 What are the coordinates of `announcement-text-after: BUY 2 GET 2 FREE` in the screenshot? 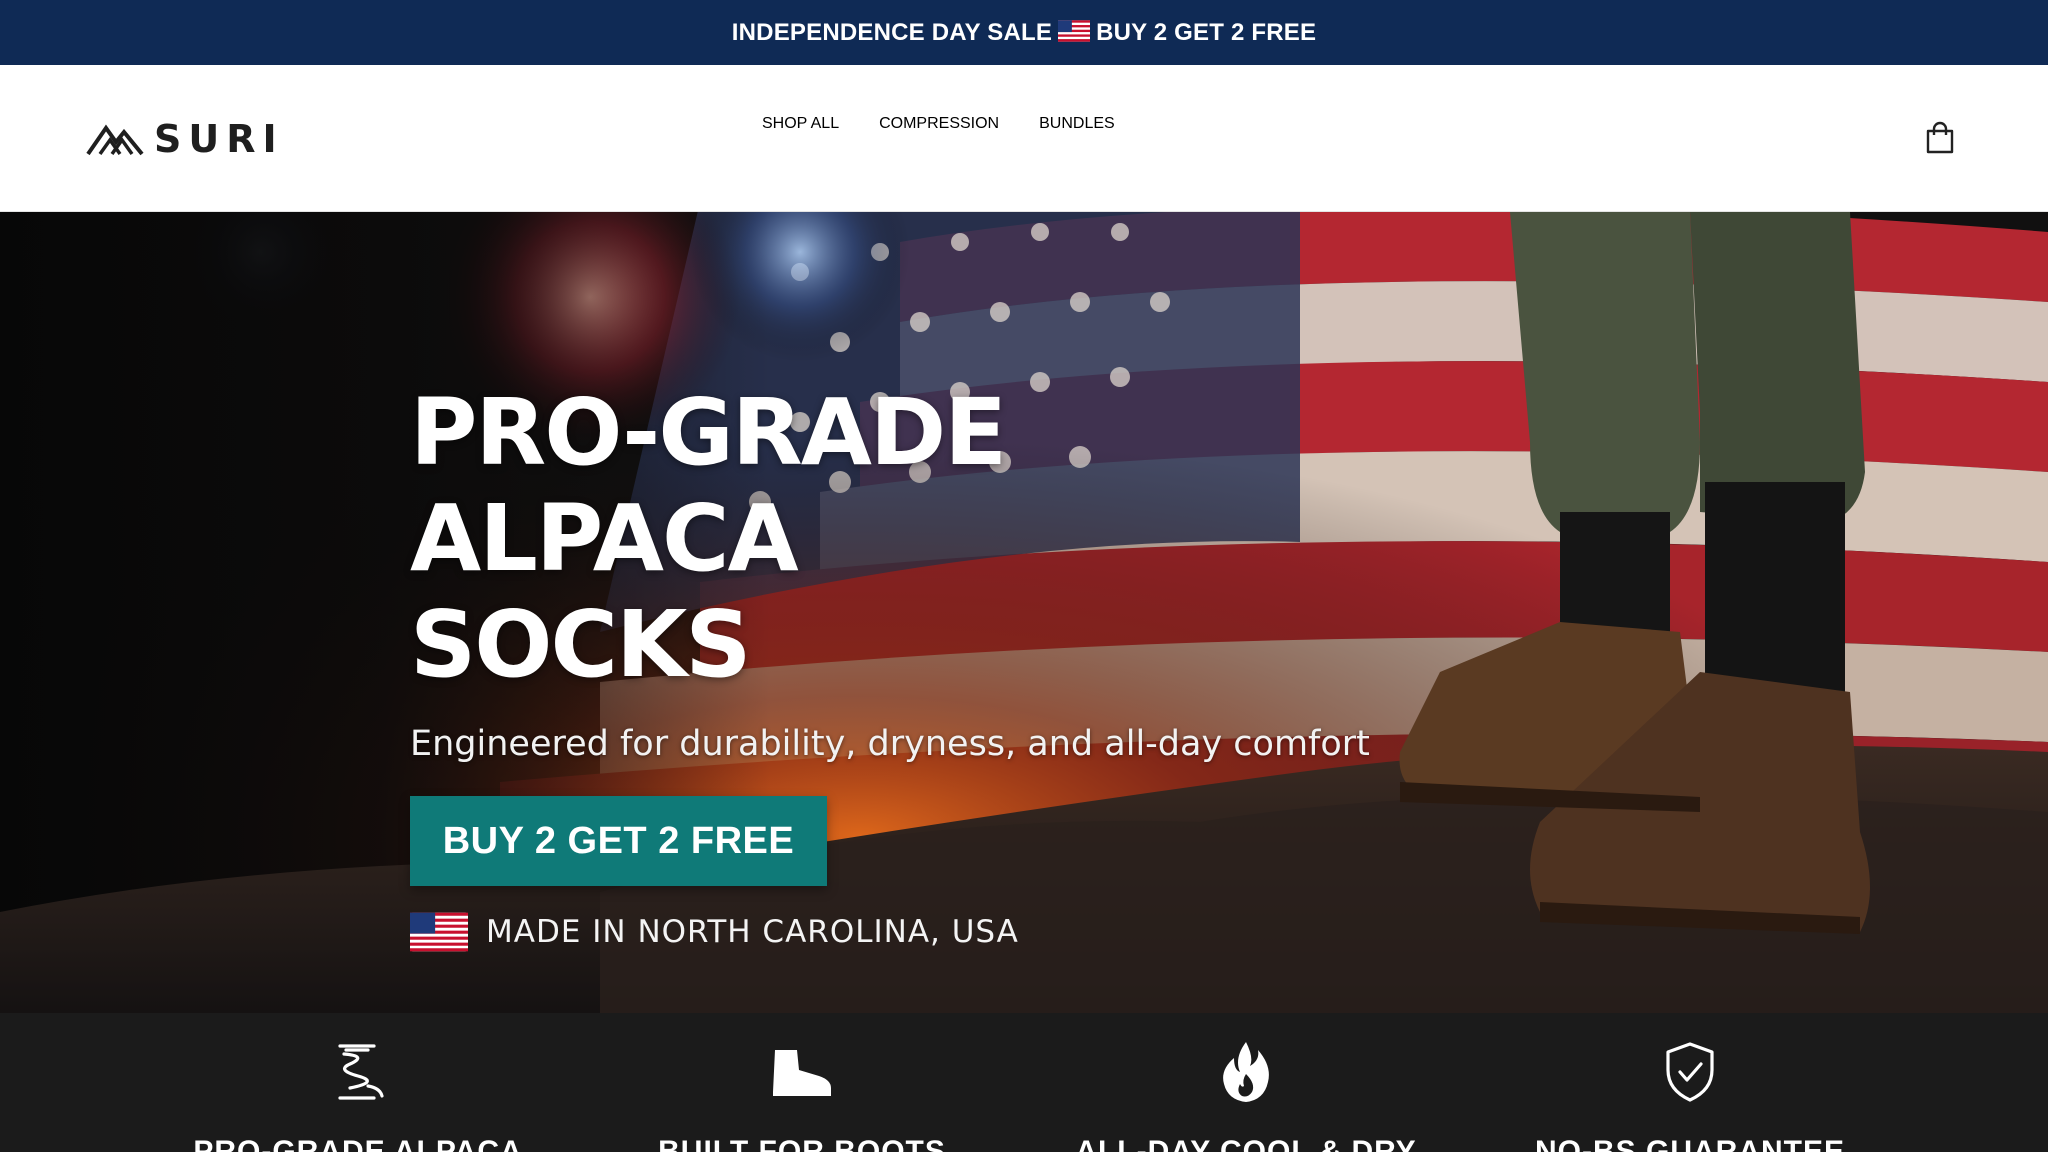 It's located at (1206, 32).